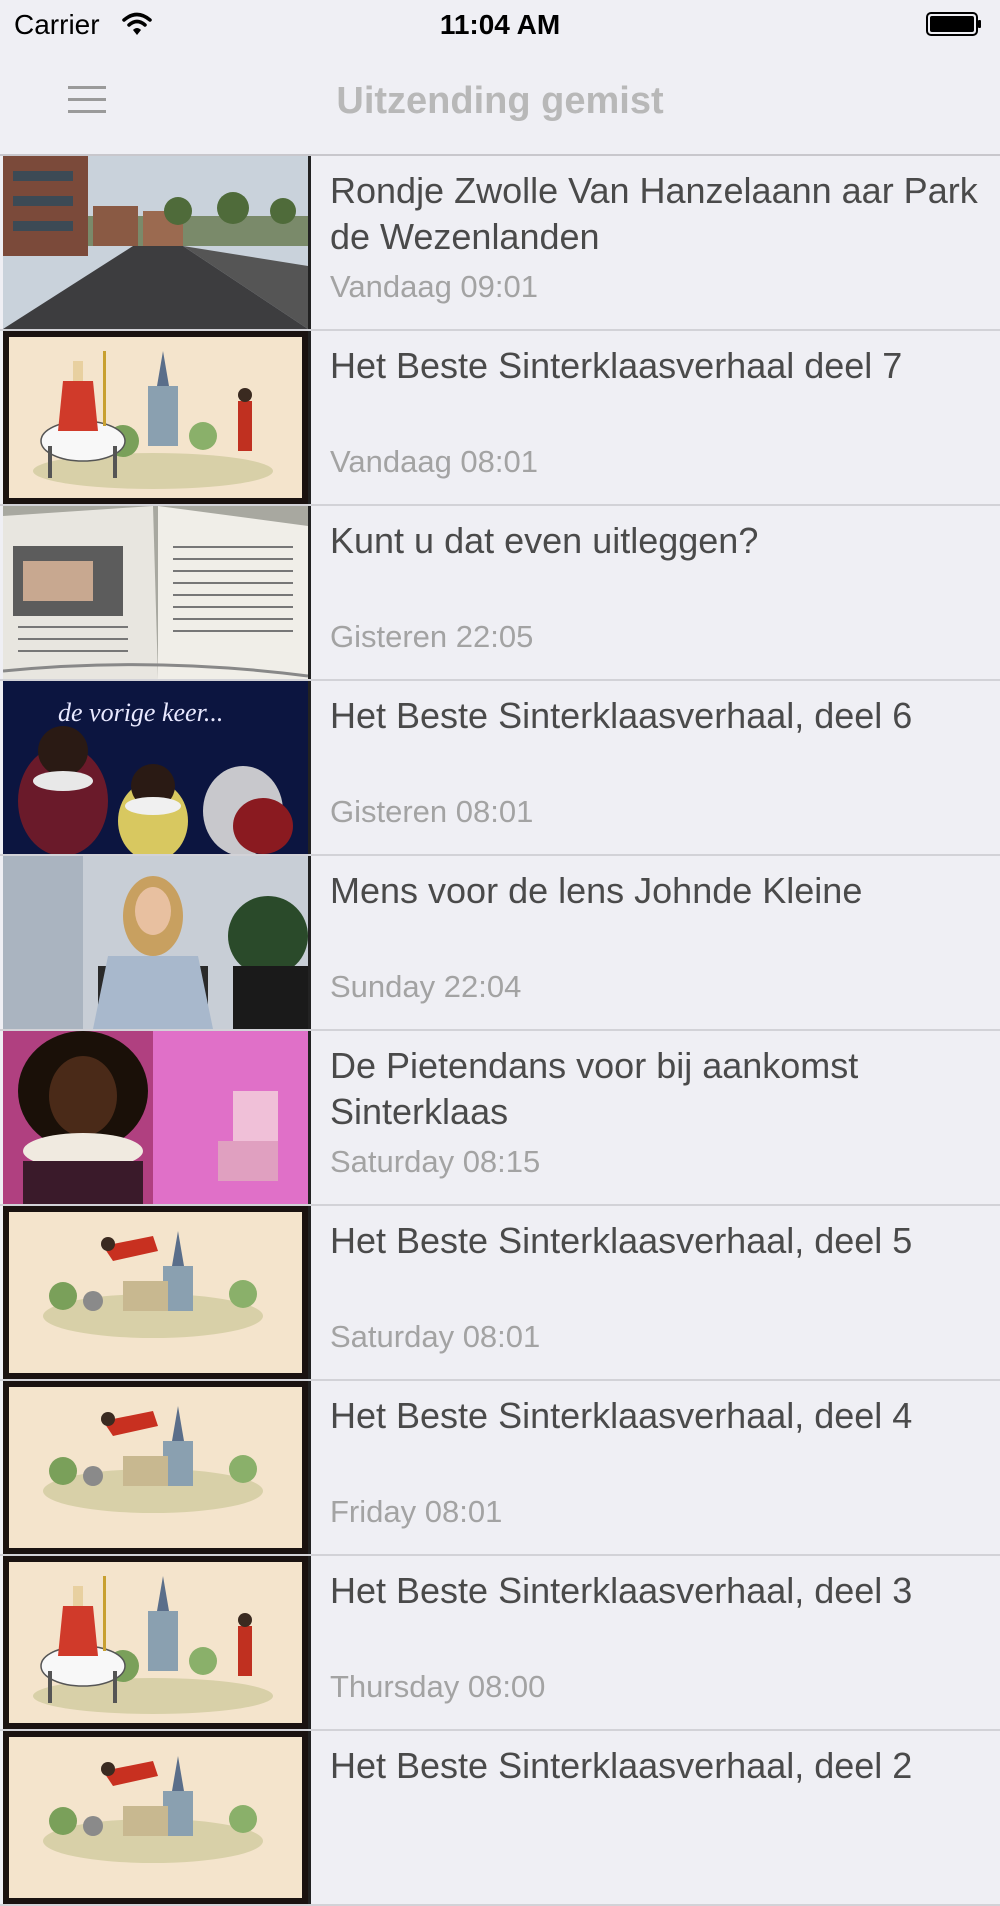 This screenshot has height=1906, width=1000. Describe the element at coordinates (621, 715) in the screenshot. I see `item-title: Het Beste Sinterklaasverhaal, deel 6` at that location.